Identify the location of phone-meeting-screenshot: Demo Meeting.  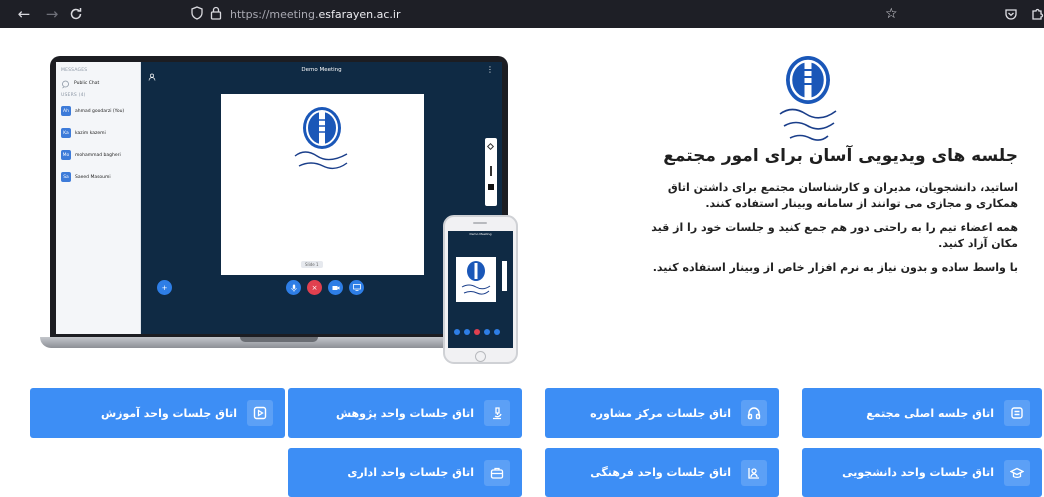
(480, 289).